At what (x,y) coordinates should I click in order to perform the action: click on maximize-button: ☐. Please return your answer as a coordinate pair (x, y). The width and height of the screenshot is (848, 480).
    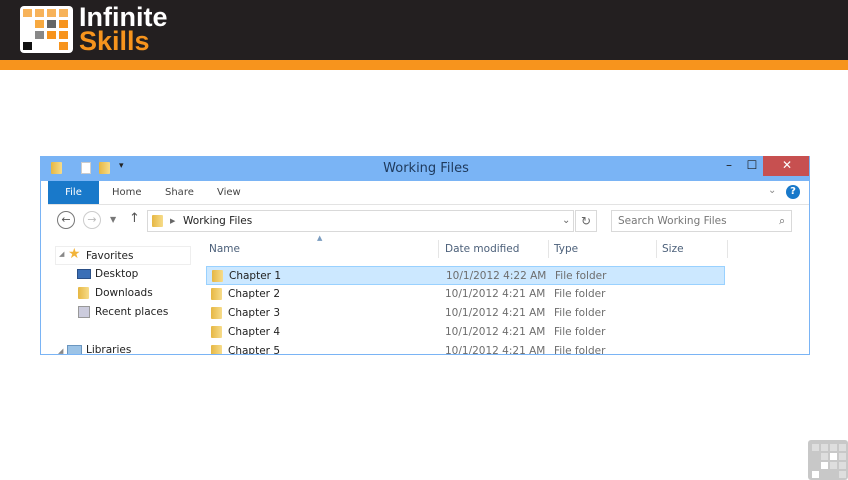
    Looking at the image, I should click on (752, 166).